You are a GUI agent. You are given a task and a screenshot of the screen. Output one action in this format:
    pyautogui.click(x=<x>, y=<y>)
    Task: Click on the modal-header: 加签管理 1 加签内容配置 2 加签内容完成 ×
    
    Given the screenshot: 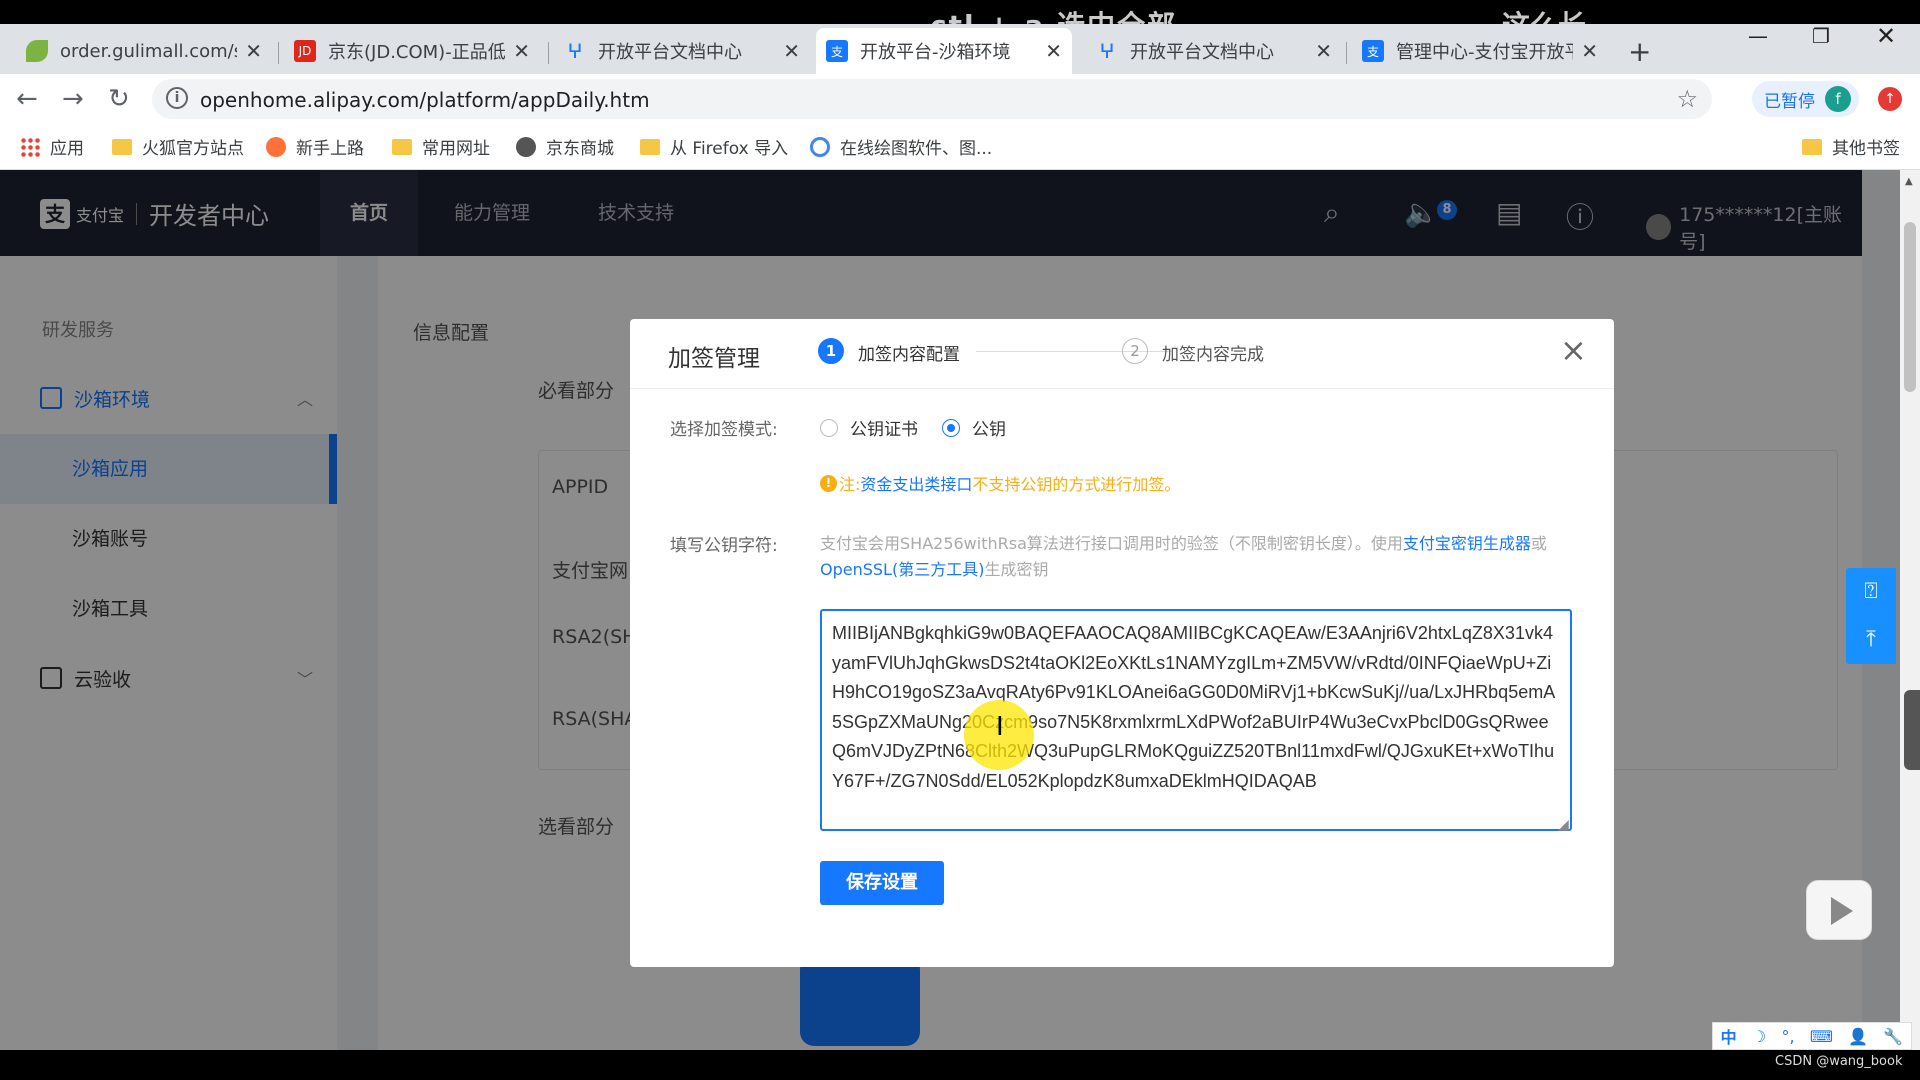 What is the action you would take?
    pyautogui.click(x=1122, y=354)
    